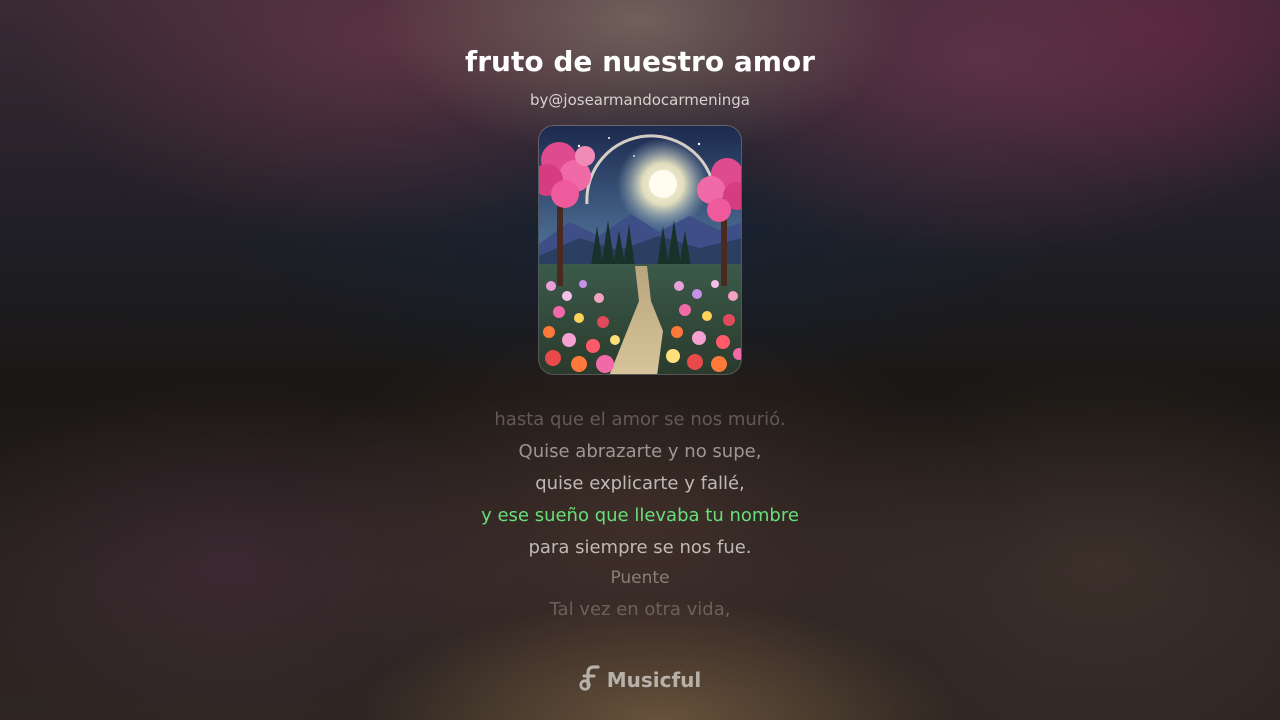 The height and width of the screenshot is (720, 1280). Describe the element at coordinates (640, 609) in the screenshot. I see `lyric-line: Tal vez en otra vida,` at that location.